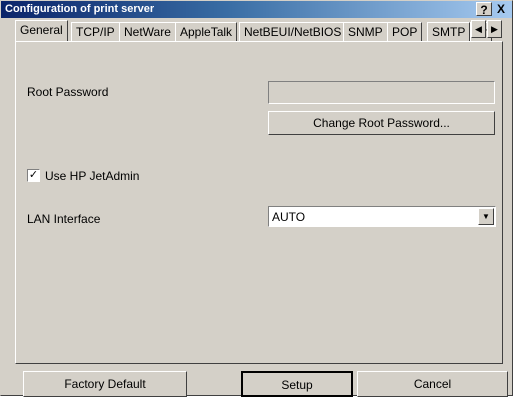 Image resolution: width=520 pixels, height=397 pixels. I want to click on root-password-field, so click(381, 92).